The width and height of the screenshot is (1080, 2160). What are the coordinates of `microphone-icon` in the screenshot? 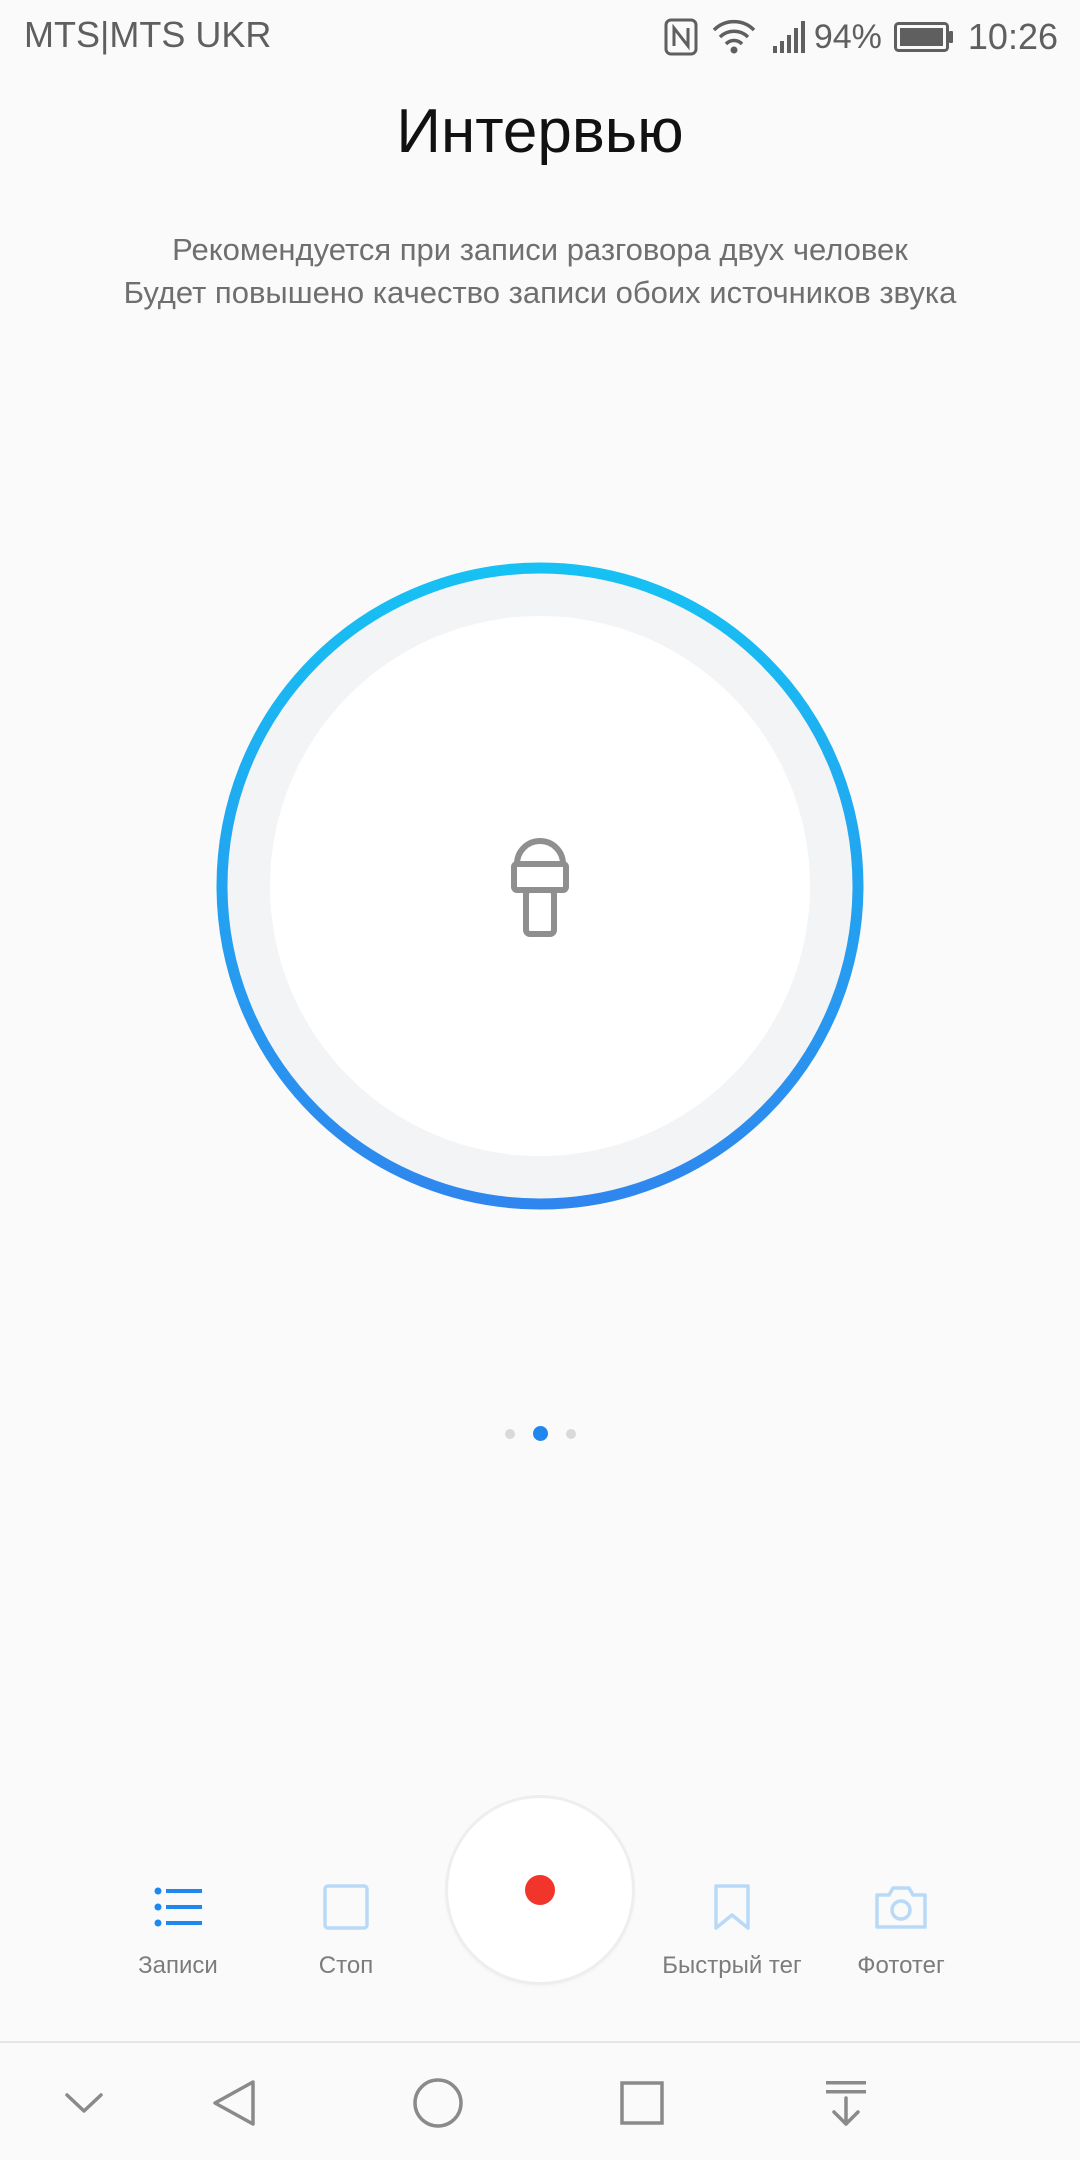 It's located at (540, 886).